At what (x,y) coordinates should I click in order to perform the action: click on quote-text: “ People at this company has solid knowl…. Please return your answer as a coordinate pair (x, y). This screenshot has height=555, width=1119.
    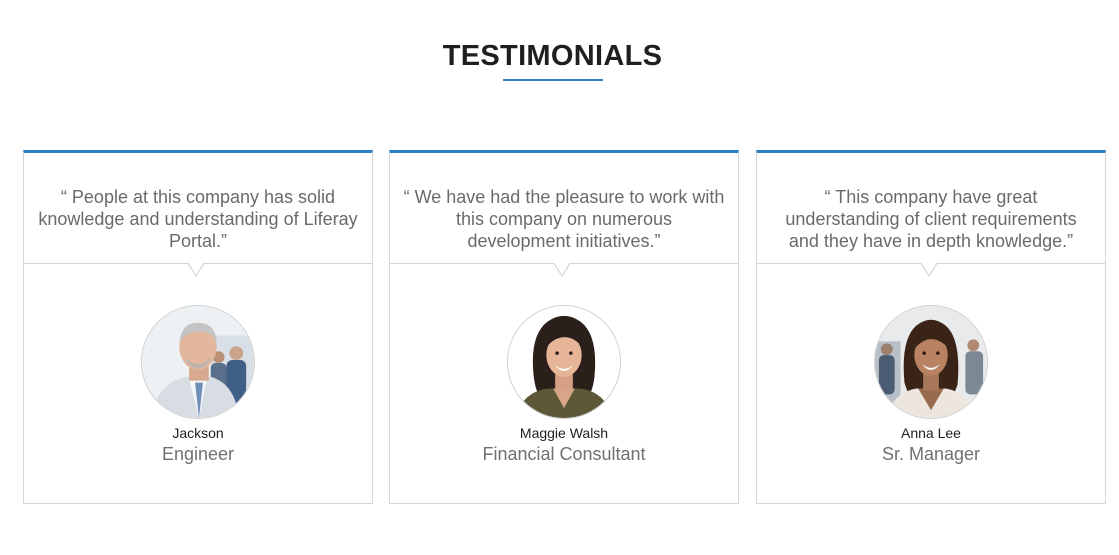
    Looking at the image, I should click on (198, 219).